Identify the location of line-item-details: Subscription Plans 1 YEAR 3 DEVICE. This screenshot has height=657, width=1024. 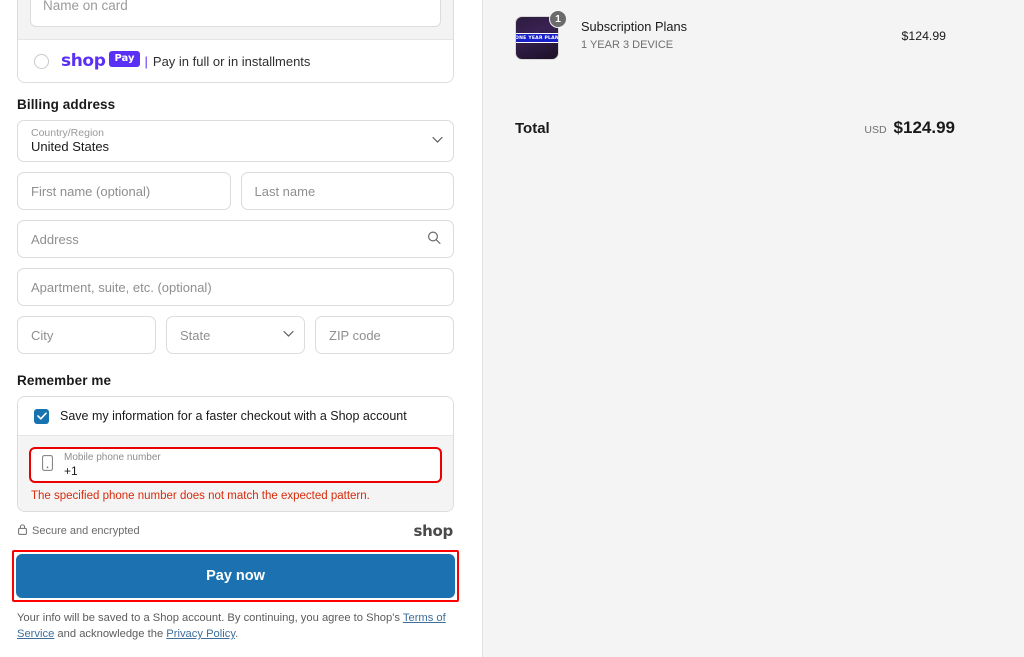
(741, 35).